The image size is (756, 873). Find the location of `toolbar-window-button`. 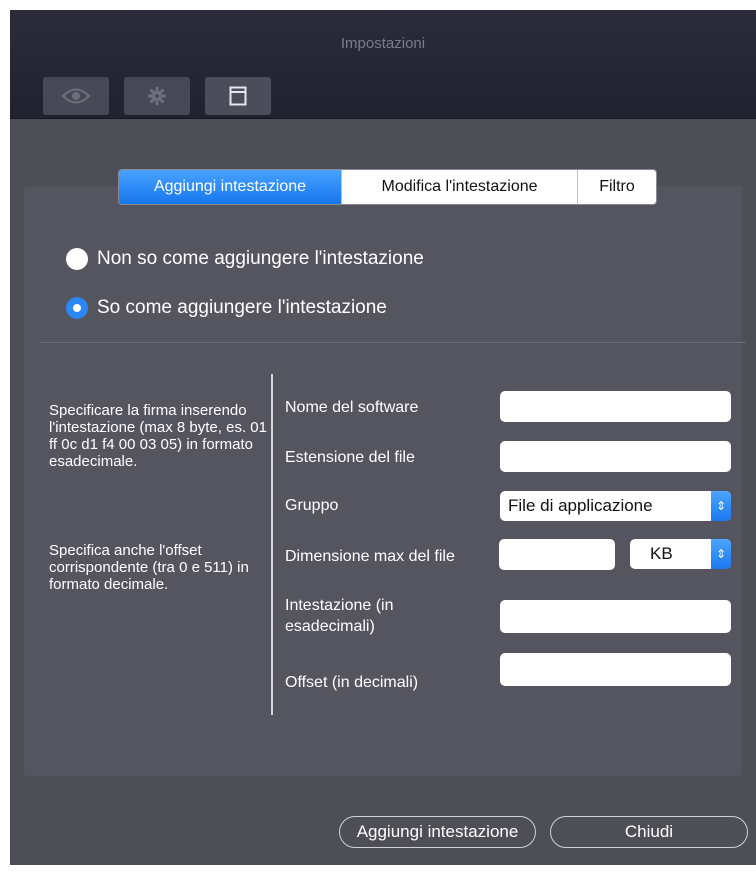

toolbar-window-button is located at coordinates (238, 96).